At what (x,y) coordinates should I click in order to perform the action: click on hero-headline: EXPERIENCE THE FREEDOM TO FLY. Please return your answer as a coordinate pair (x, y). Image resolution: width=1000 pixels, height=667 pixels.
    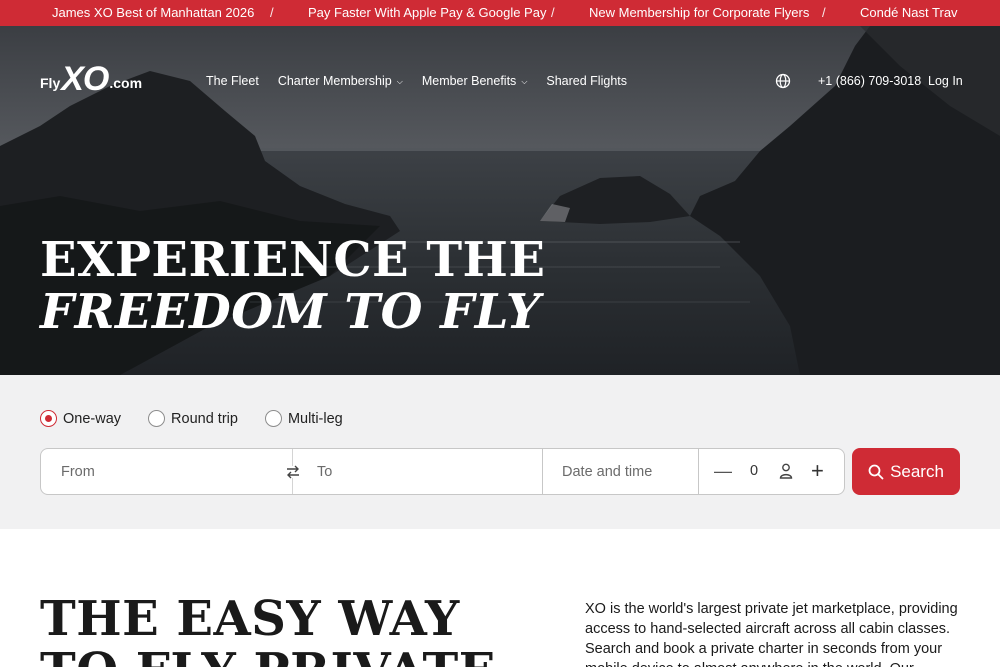
    Looking at the image, I should click on (292, 286).